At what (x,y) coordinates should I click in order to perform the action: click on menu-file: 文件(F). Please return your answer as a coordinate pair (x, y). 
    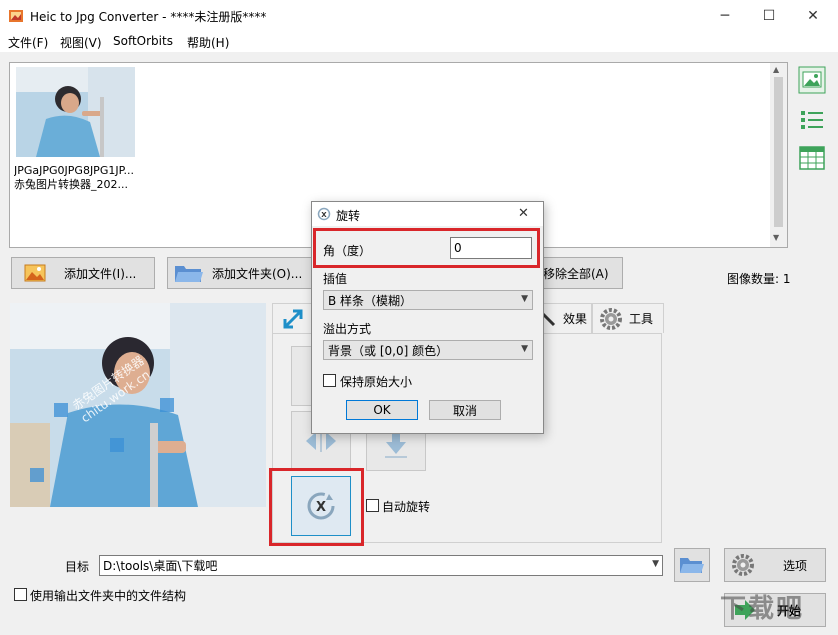
    Looking at the image, I should click on (28, 42).